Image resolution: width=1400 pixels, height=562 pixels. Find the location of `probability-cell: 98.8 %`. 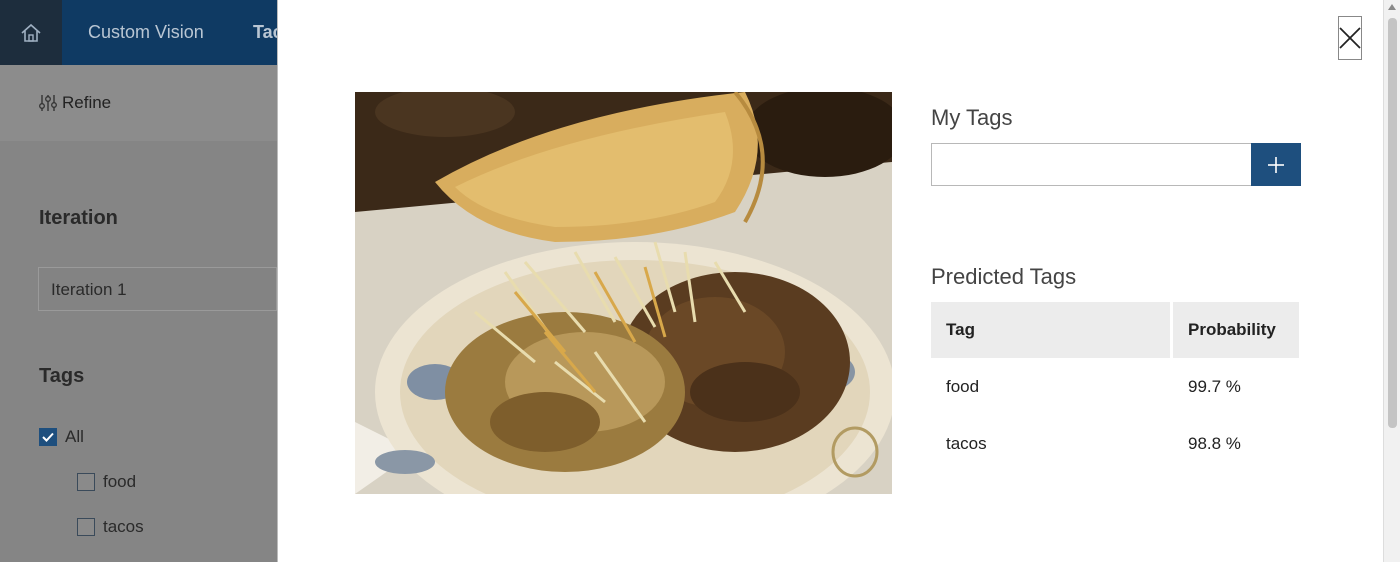

probability-cell: 98.8 % is located at coordinates (1214, 443).